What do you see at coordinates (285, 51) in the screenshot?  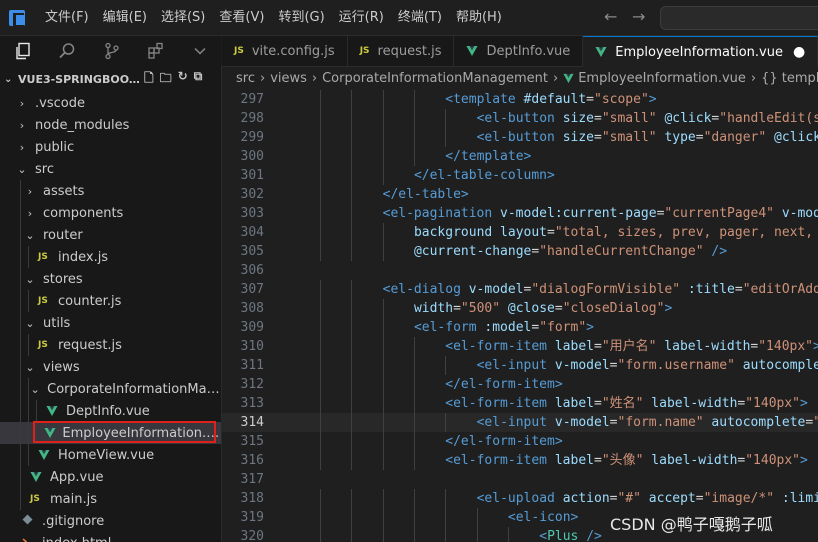 I see `editor-tab: JS vite.config.js` at bounding box center [285, 51].